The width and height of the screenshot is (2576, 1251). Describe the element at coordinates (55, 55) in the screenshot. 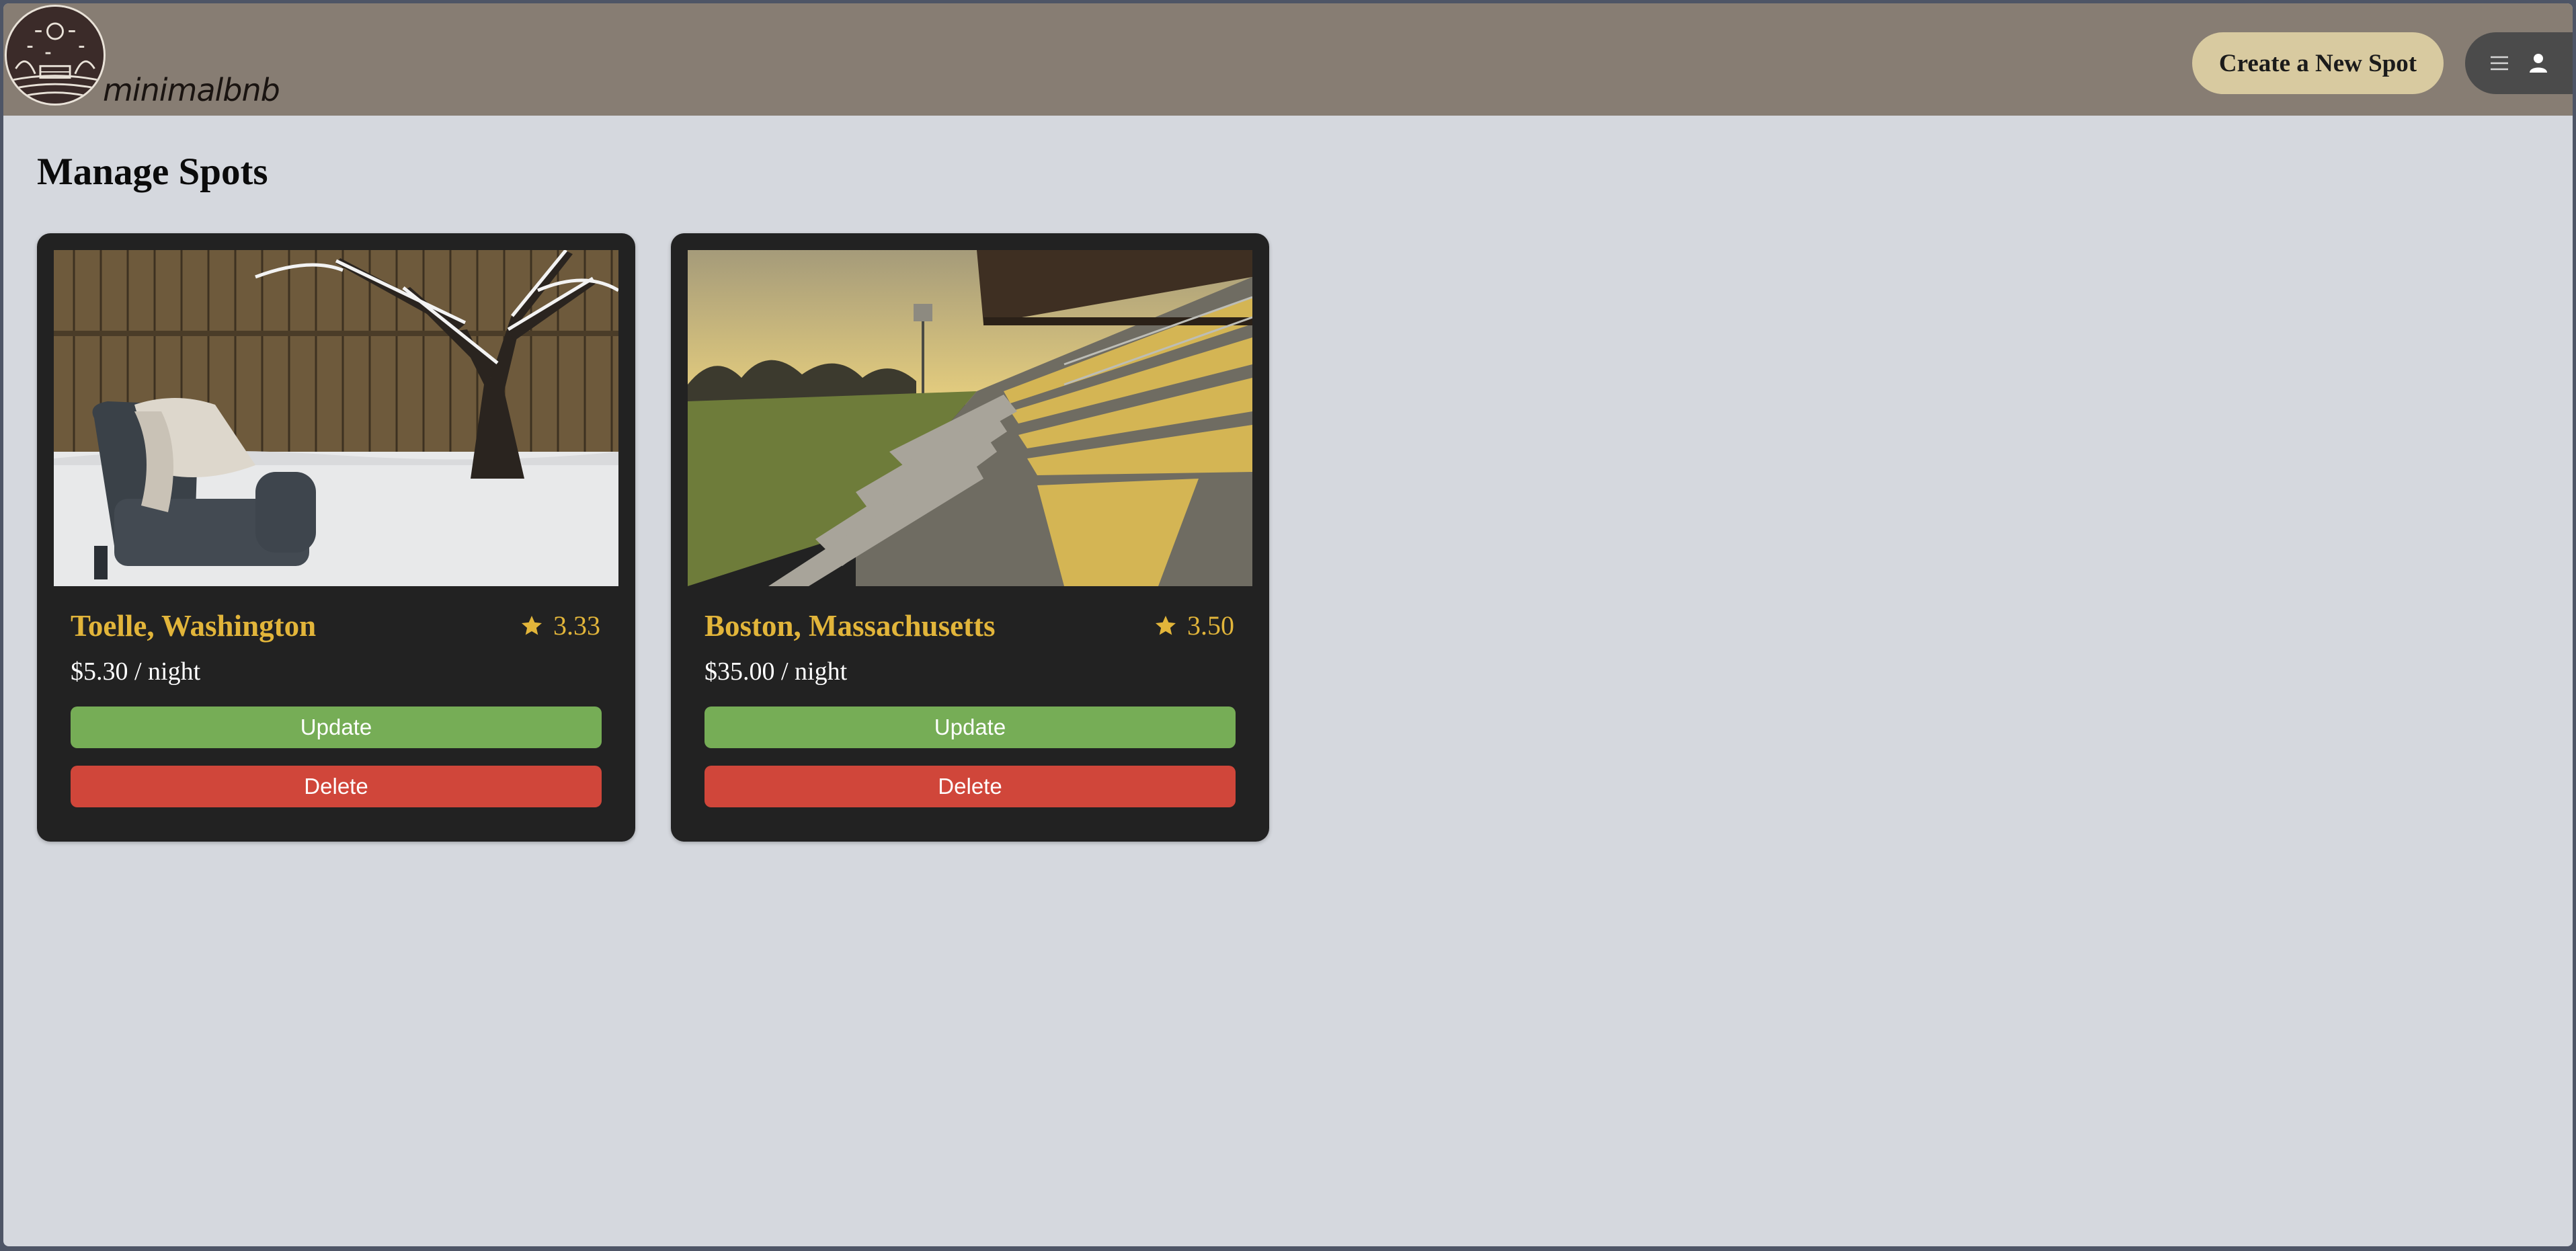

I see `logo-icon` at that location.